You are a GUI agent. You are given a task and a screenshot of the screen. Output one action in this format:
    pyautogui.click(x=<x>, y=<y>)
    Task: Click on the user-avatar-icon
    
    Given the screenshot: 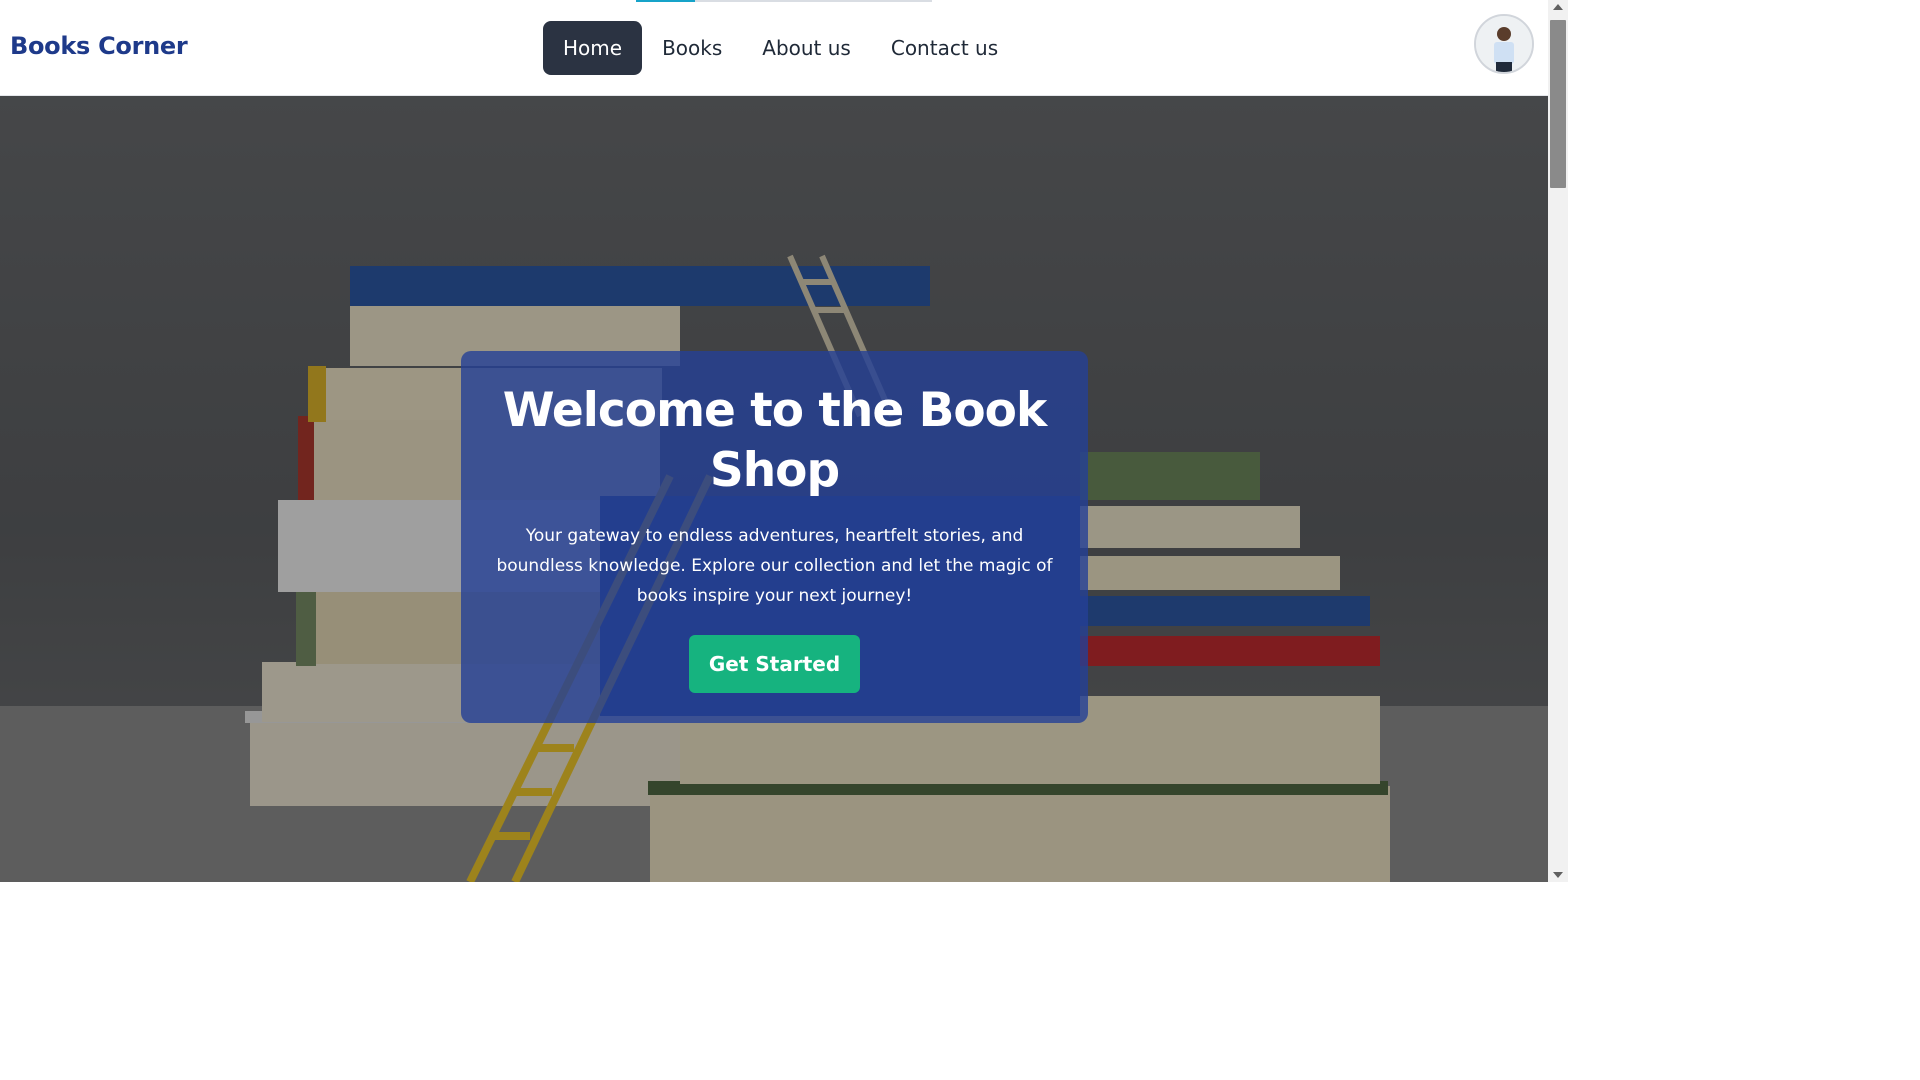 What is the action you would take?
    pyautogui.click(x=1504, y=44)
    